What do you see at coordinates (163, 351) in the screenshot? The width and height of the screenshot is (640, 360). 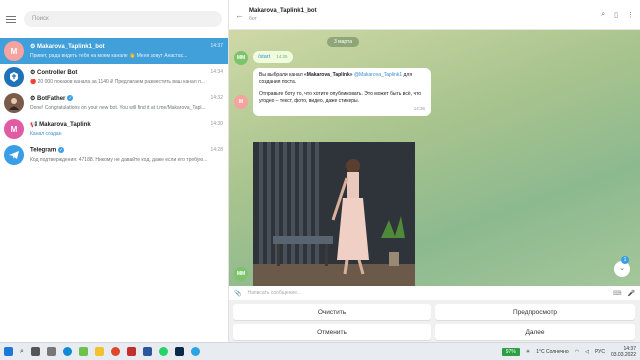 I see `whatsapp-icon` at bounding box center [163, 351].